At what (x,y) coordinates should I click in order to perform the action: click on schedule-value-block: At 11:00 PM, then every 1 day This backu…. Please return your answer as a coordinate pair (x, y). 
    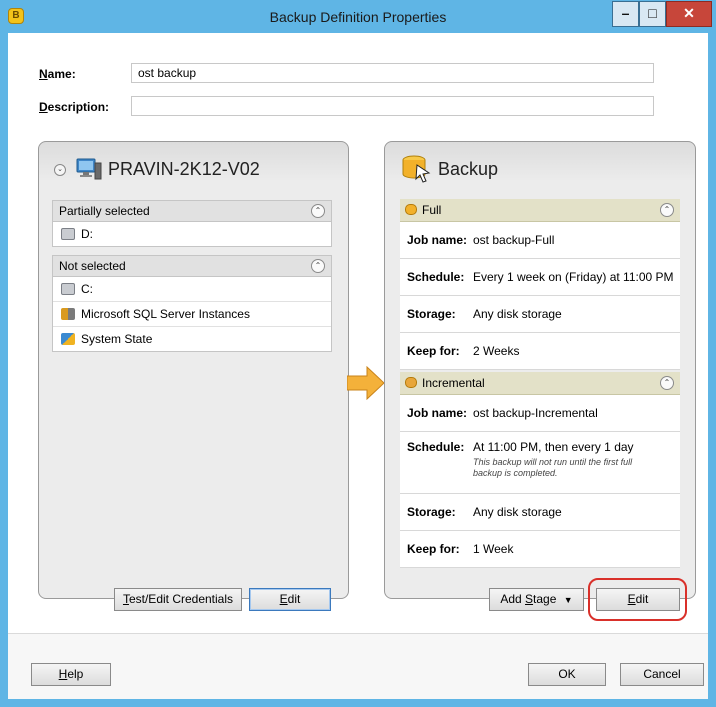
    Looking at the image, I should click on (562, 459).